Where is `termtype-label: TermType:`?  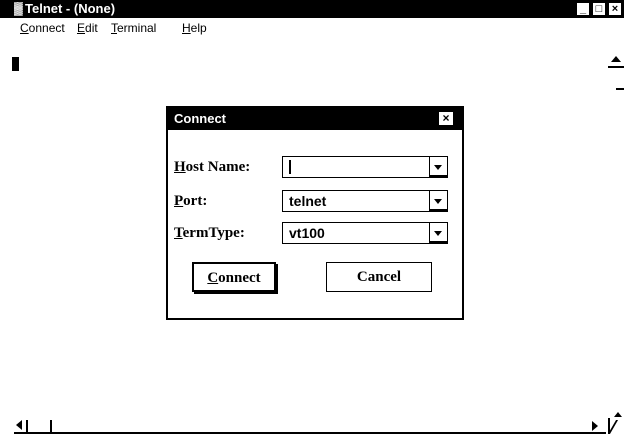 termtype-label: TermType: is located at coordinates (209, 233).